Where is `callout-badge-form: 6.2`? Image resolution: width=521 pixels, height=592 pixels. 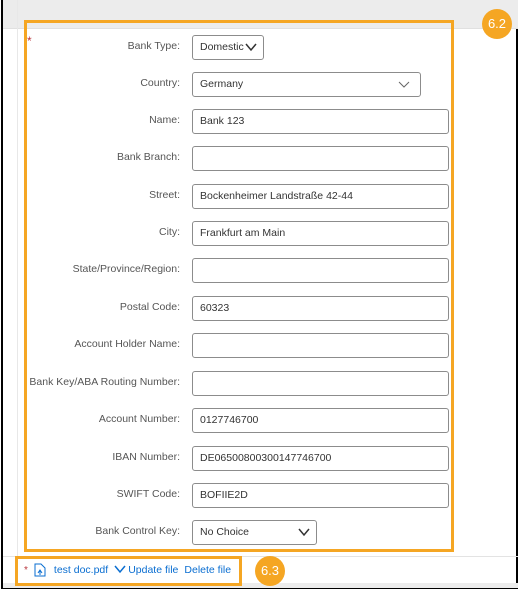 callout-badge-form: 6.2 is located at coordinates (497, 24).